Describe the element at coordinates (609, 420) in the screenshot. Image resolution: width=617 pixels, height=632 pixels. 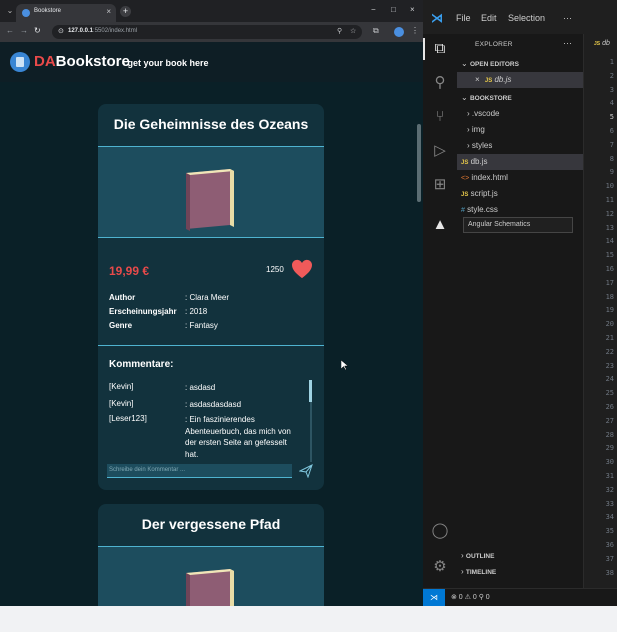
I see `line-number: 27` at that location.